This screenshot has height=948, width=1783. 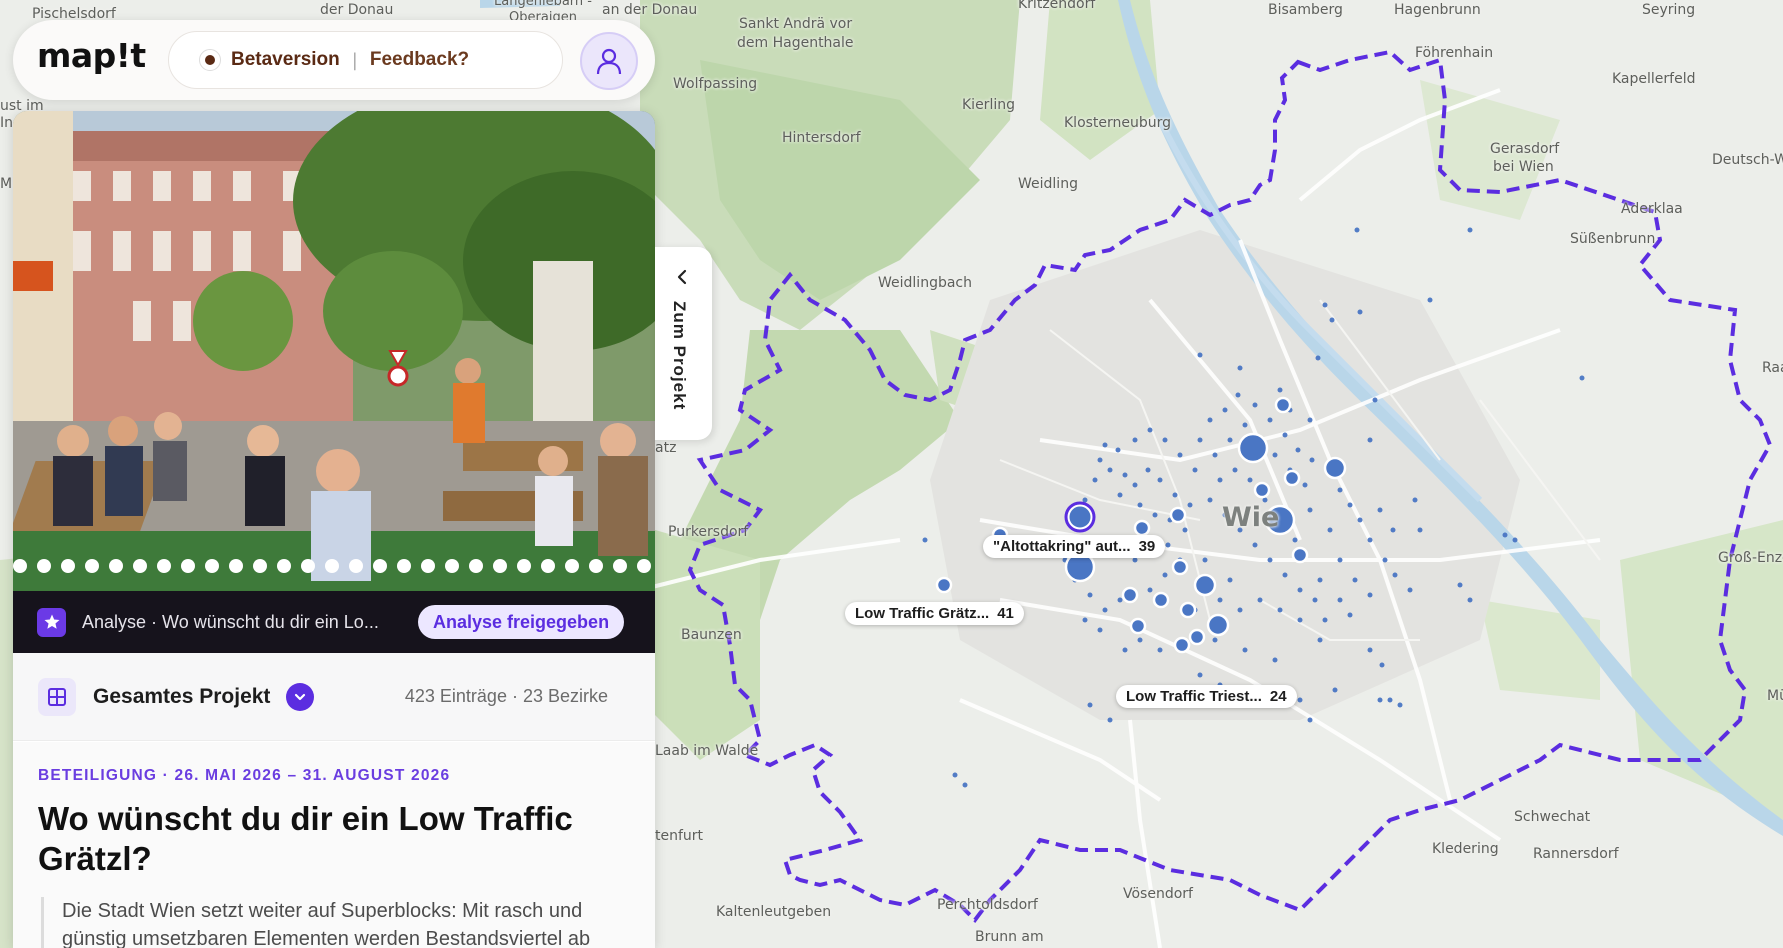 I want to click on place-label: Raa, so click(x=1772, y=368).